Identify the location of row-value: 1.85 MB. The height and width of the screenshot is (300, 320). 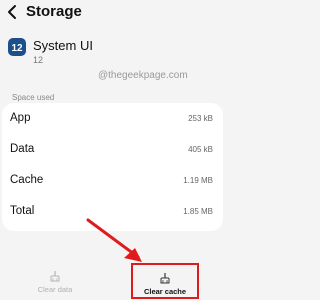
(198, 211).